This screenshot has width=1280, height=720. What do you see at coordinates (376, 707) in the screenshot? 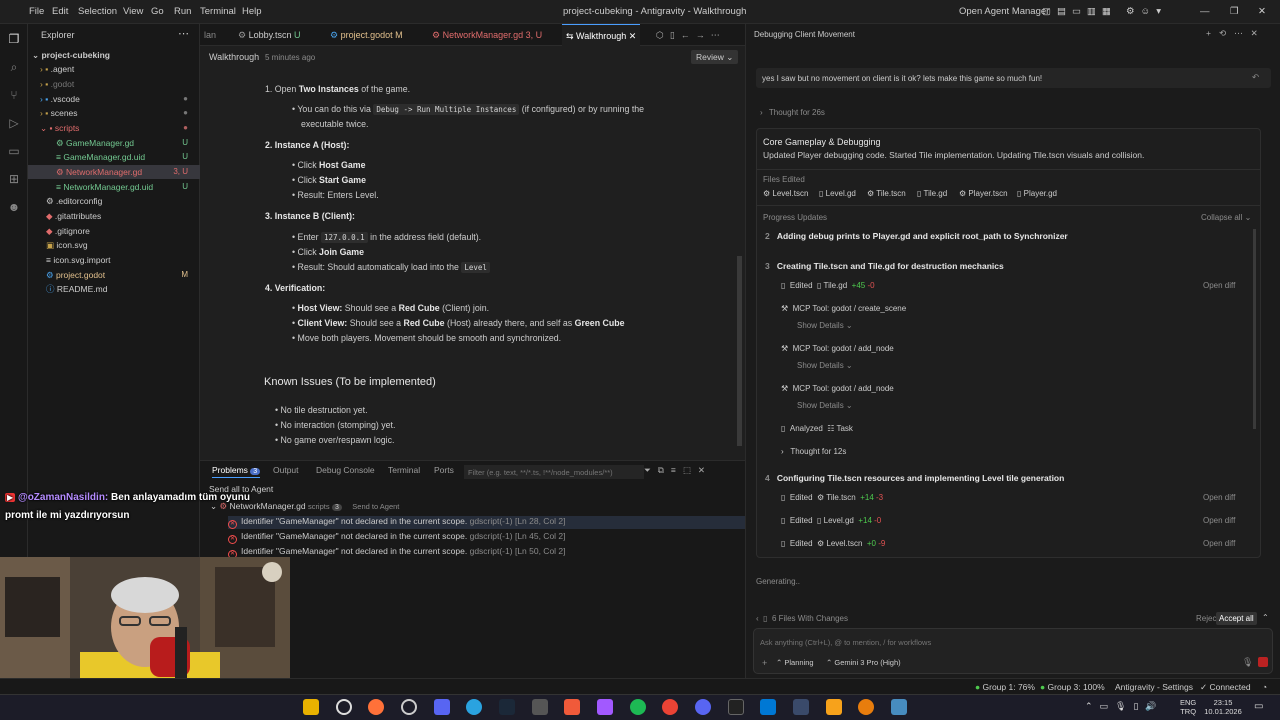
I see `firefox-icon` at bounding box center [376, 707].